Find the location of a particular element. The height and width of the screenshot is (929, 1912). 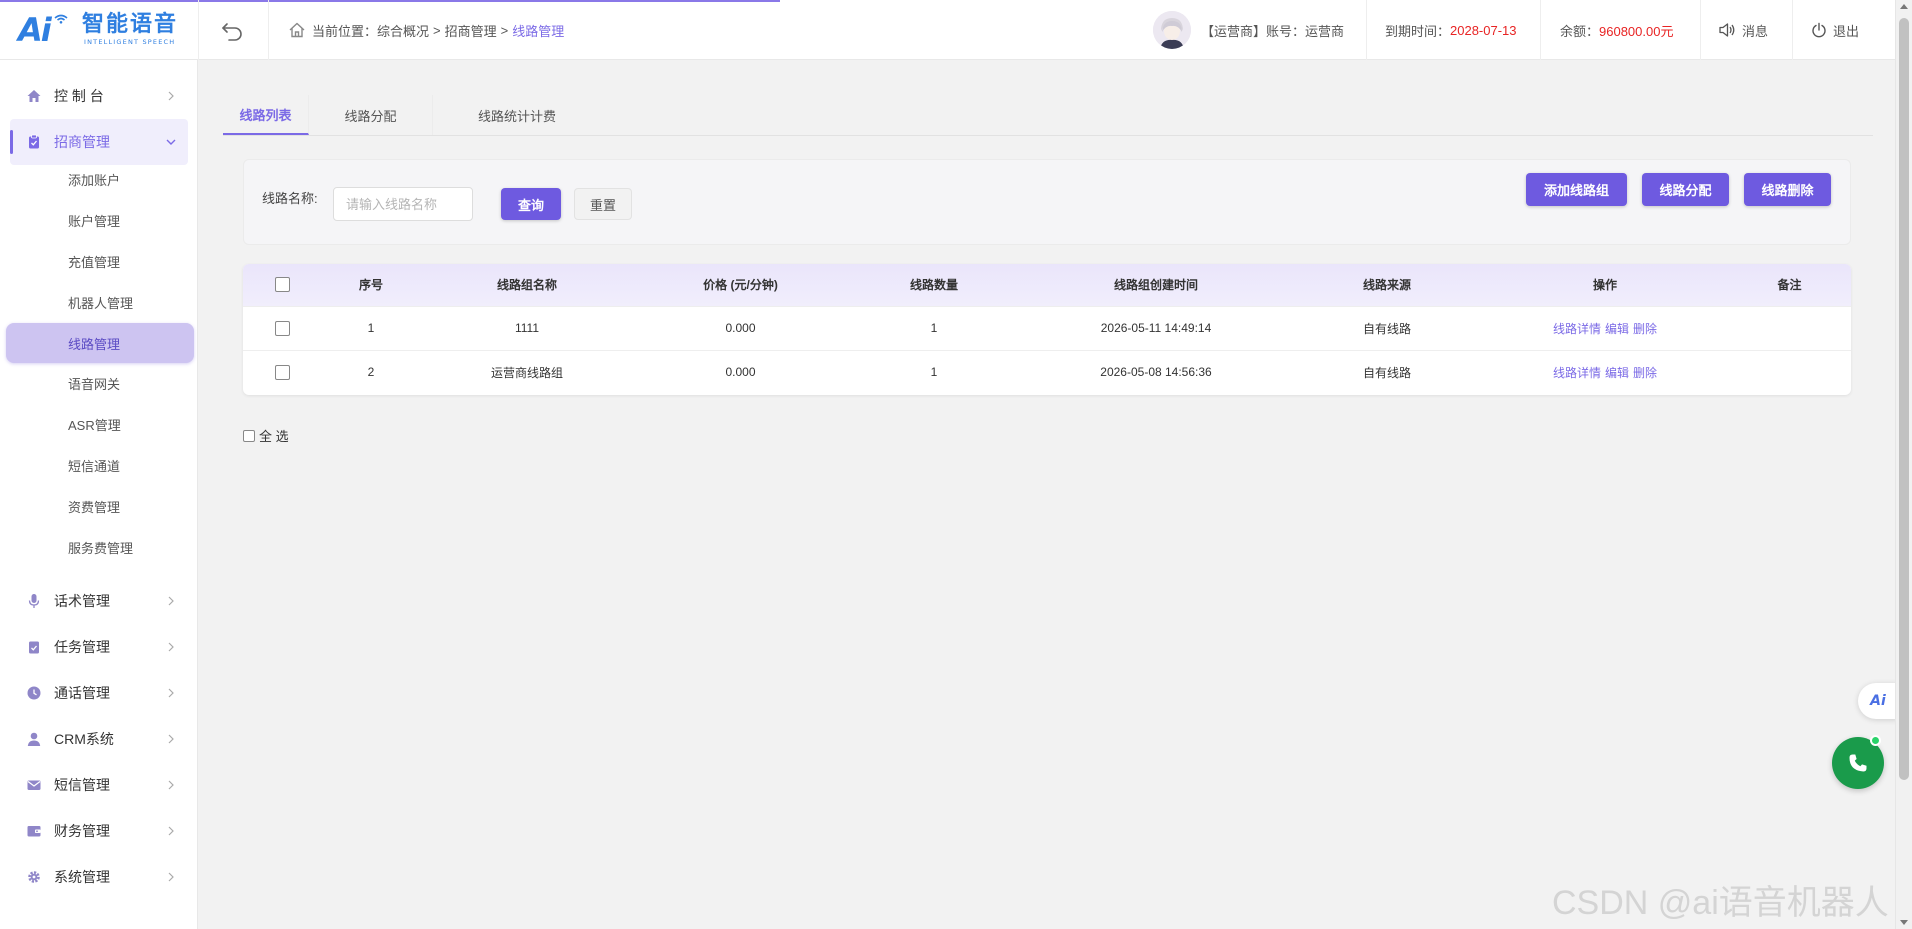

cell-index: 2 is located at coordinates (371, 372).